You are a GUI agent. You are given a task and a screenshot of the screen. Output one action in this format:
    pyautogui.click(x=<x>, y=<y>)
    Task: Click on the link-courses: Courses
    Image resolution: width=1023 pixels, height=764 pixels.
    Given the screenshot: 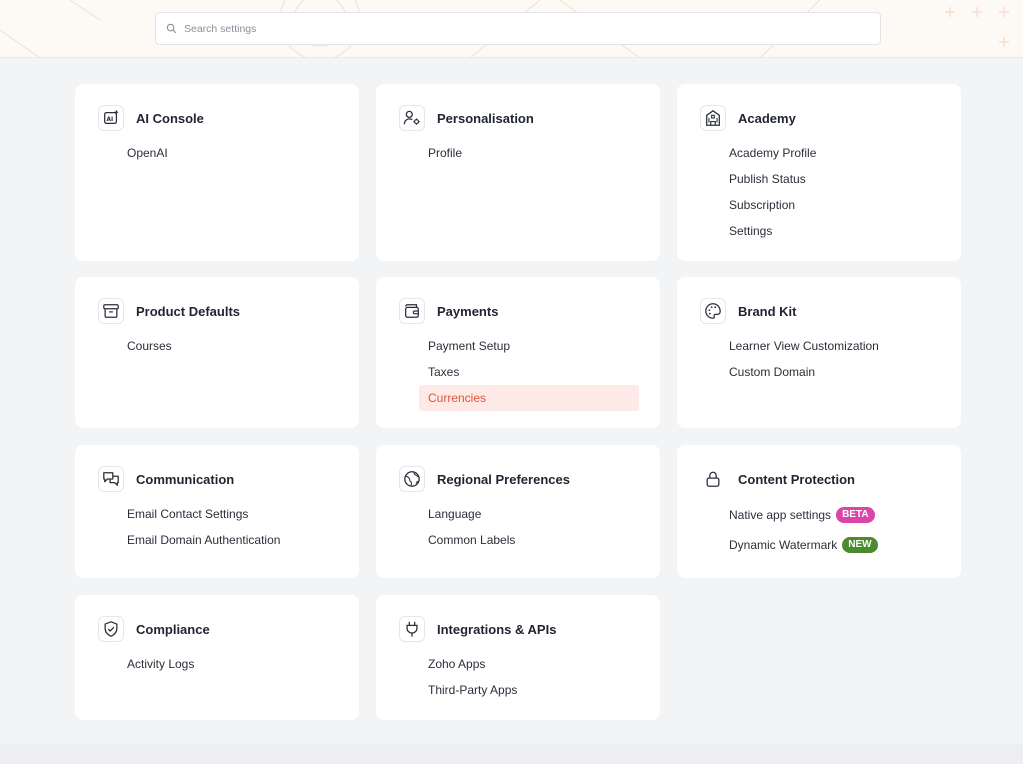 What is the action you would take?
    pyautogui.click(x=232, y=346)
    